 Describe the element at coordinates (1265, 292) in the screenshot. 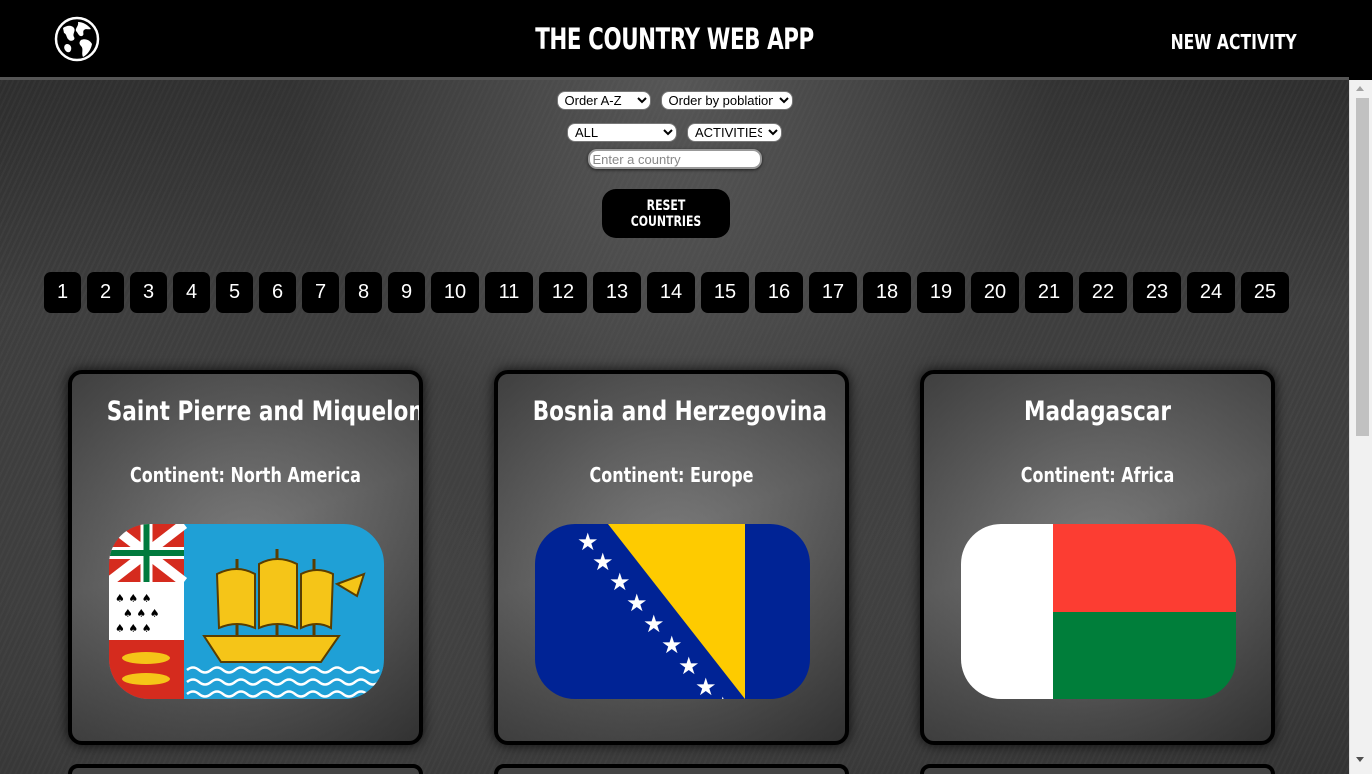

I see `page-button-25: 25` at that location.